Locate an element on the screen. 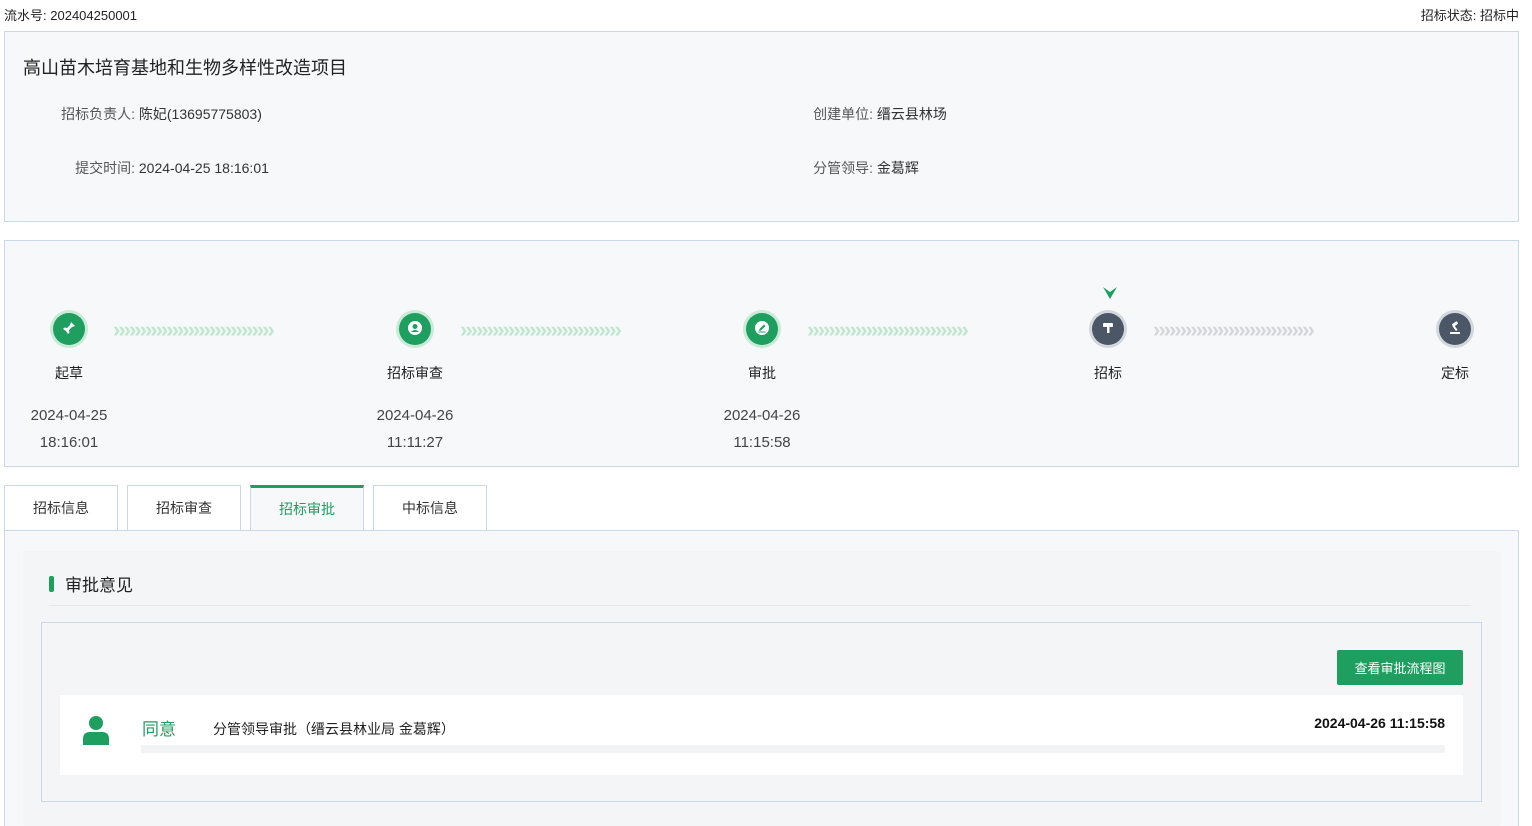  step-name: 招标 is located at coordinates (1108, 373).